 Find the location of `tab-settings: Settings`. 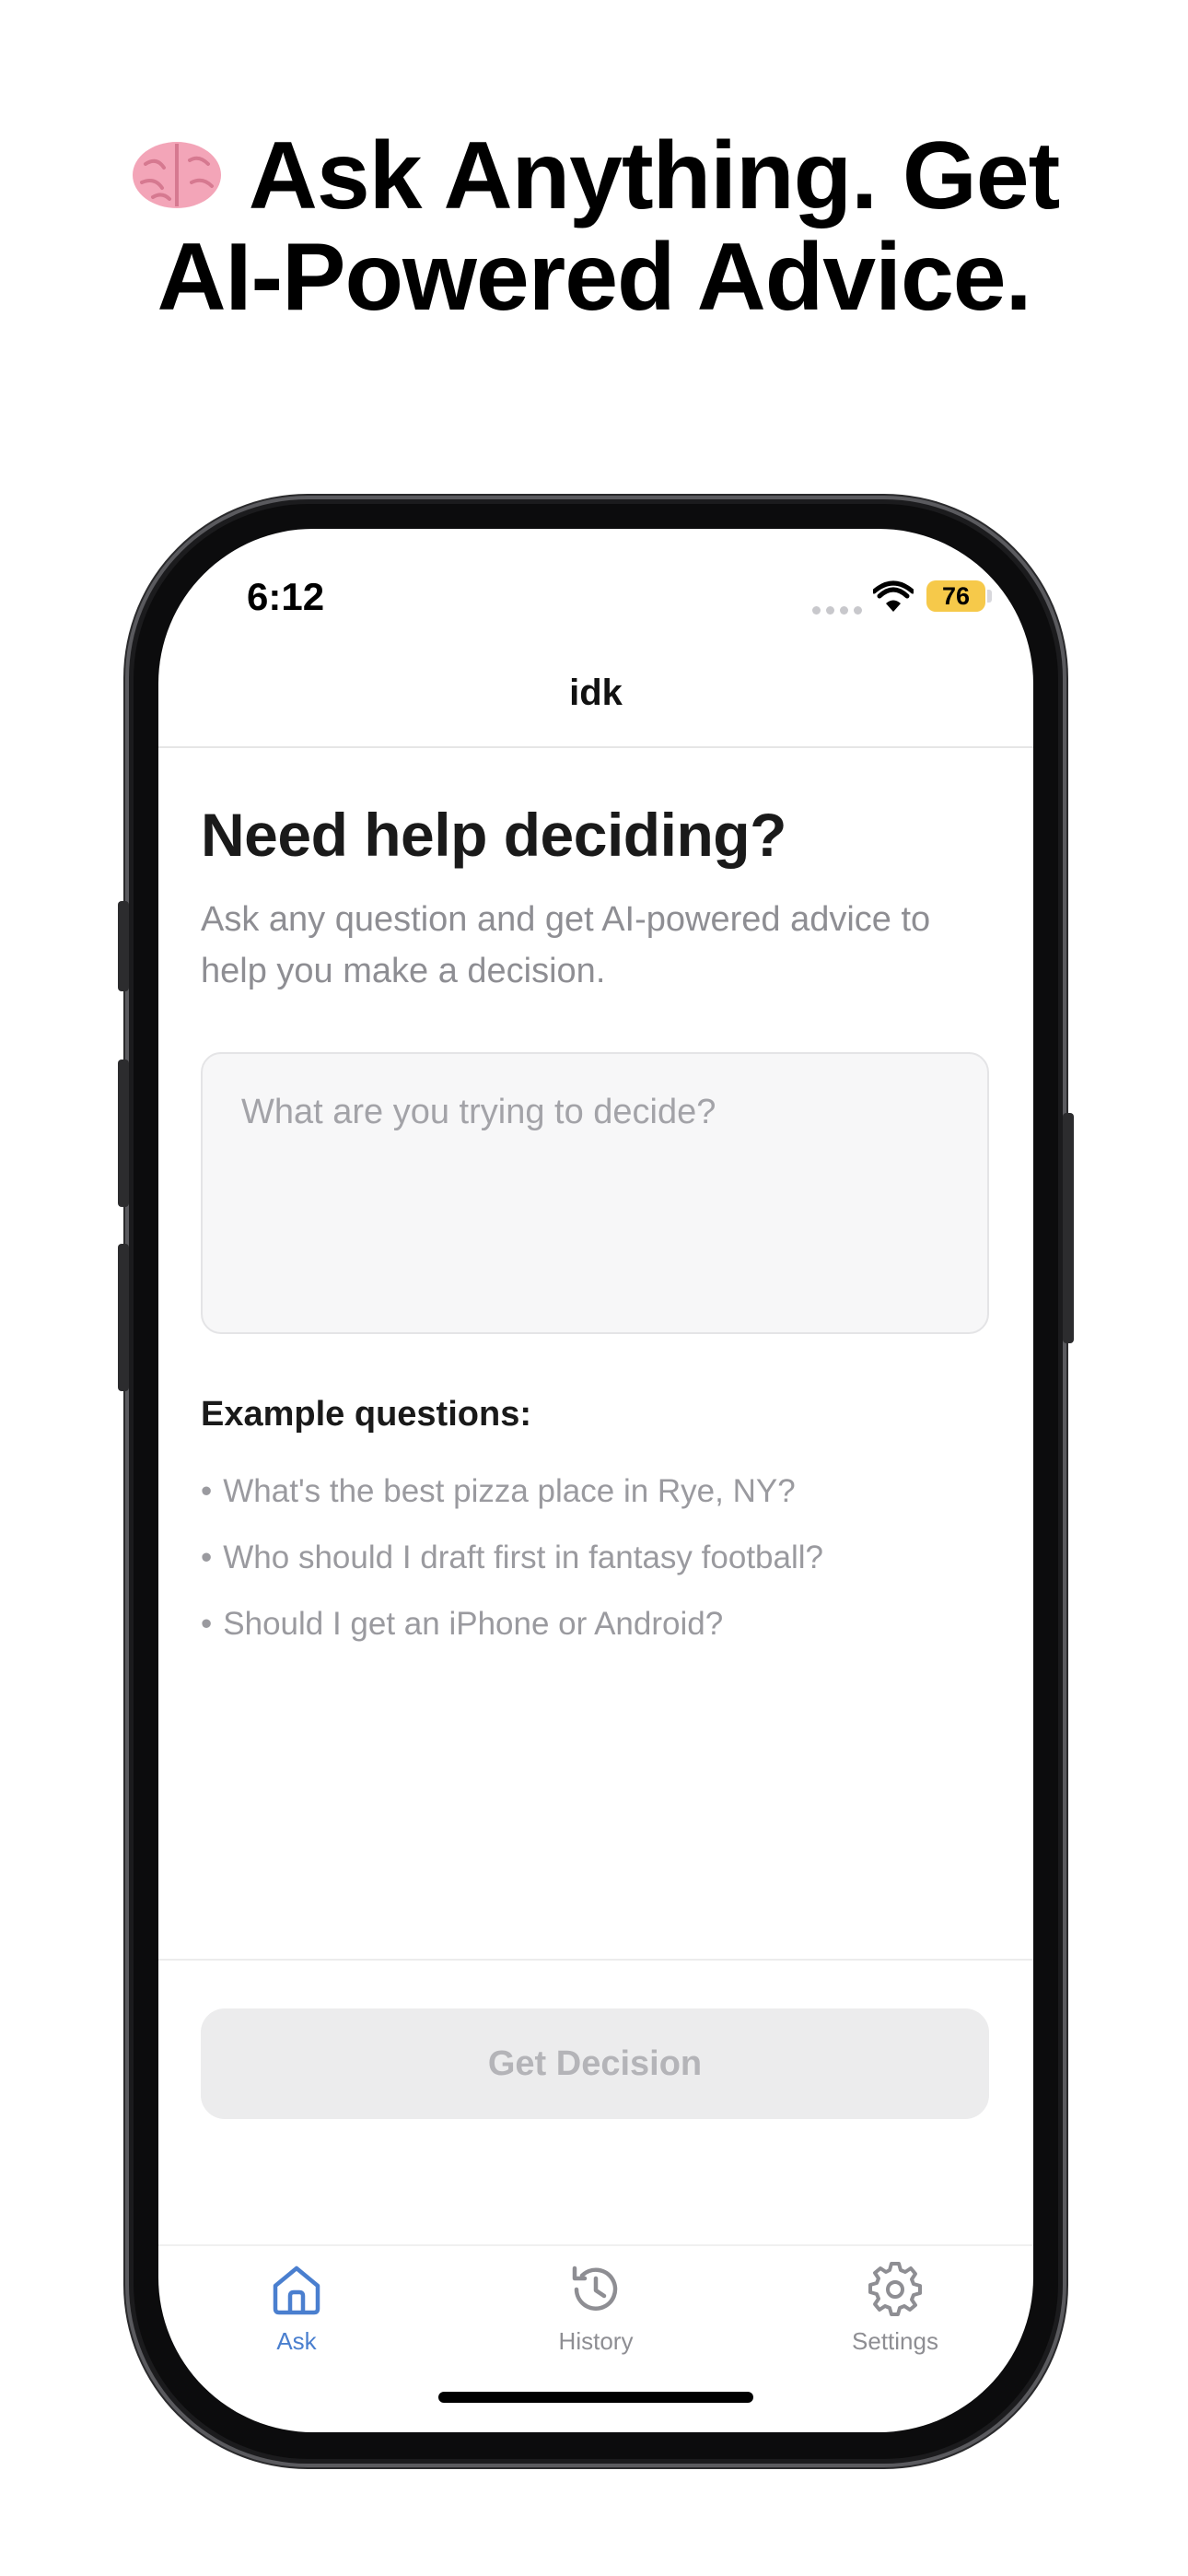

tab-settings: Settings is located at coordinates (895, 2308).